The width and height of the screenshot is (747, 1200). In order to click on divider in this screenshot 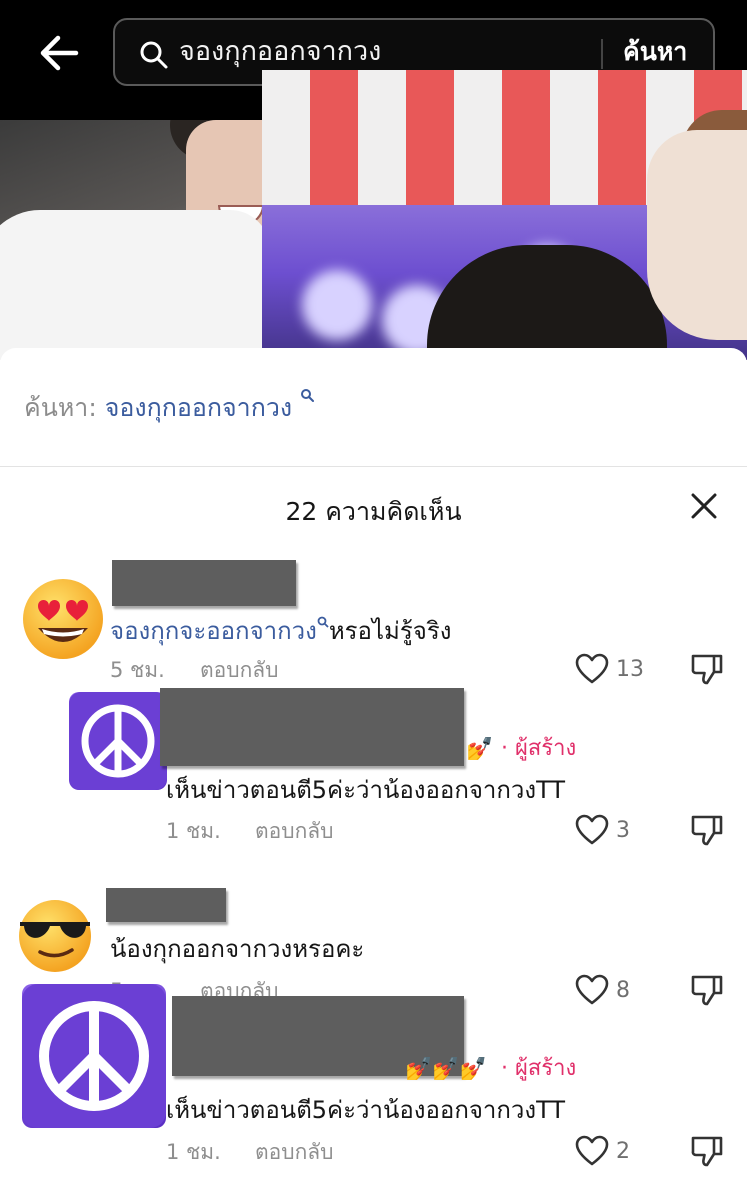, I will do `click(373, 466)`.